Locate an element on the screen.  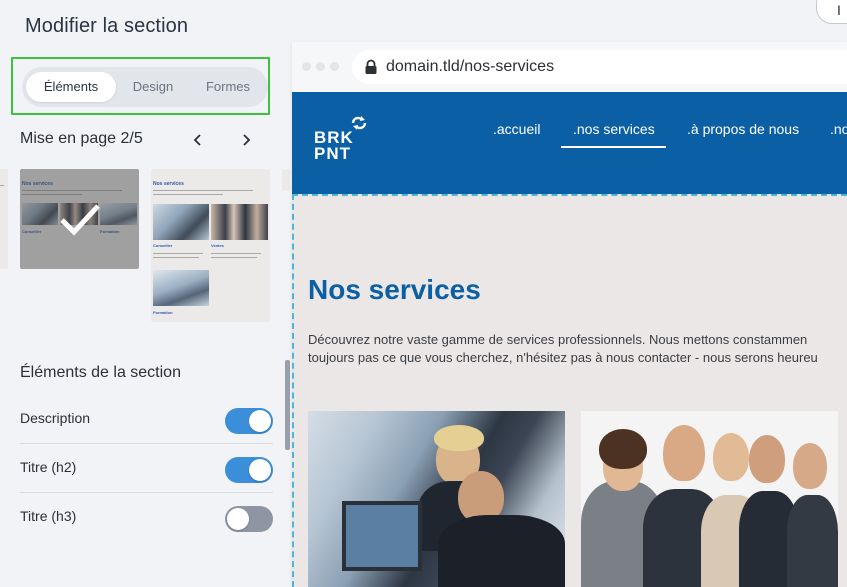
url-bar: domain.tld/nos-services is located at coordinates (599, 67).